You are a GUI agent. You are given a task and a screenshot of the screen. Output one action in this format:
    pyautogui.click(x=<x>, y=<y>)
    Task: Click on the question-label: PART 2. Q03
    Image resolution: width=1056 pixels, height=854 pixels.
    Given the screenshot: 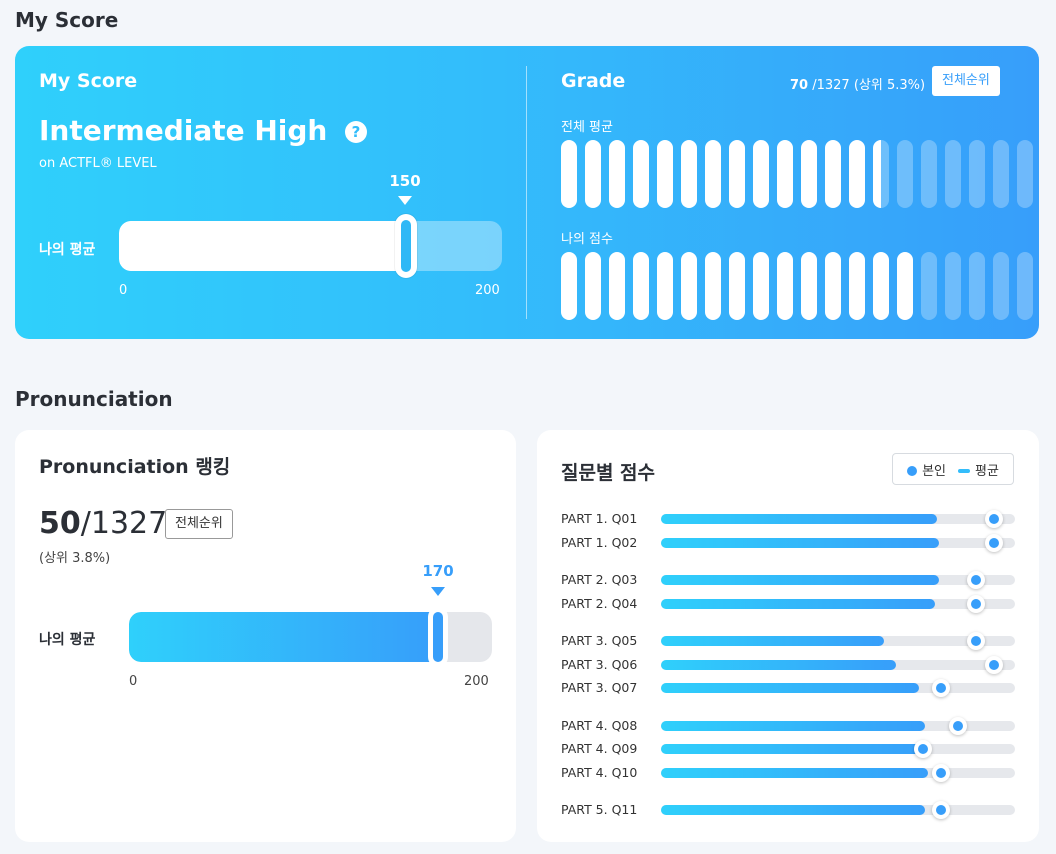 What is the action you would take?
    pyautogui.click(x=599, y=579)
    